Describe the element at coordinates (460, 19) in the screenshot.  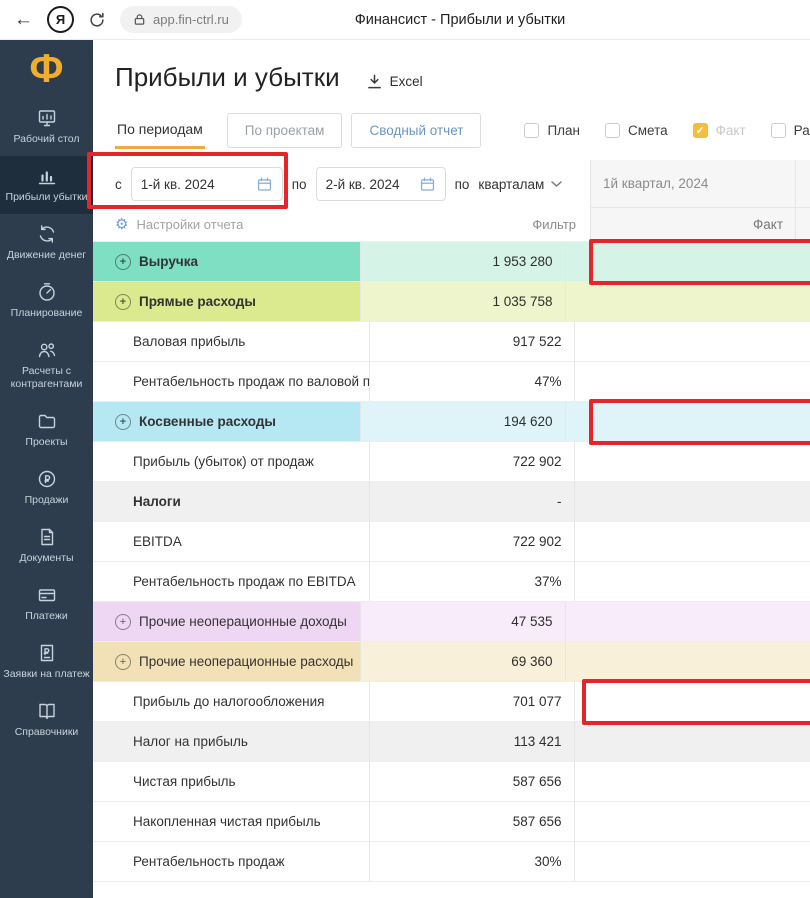
I see `browser-page-title: Финансист - Прибыли и убытки` at that location.